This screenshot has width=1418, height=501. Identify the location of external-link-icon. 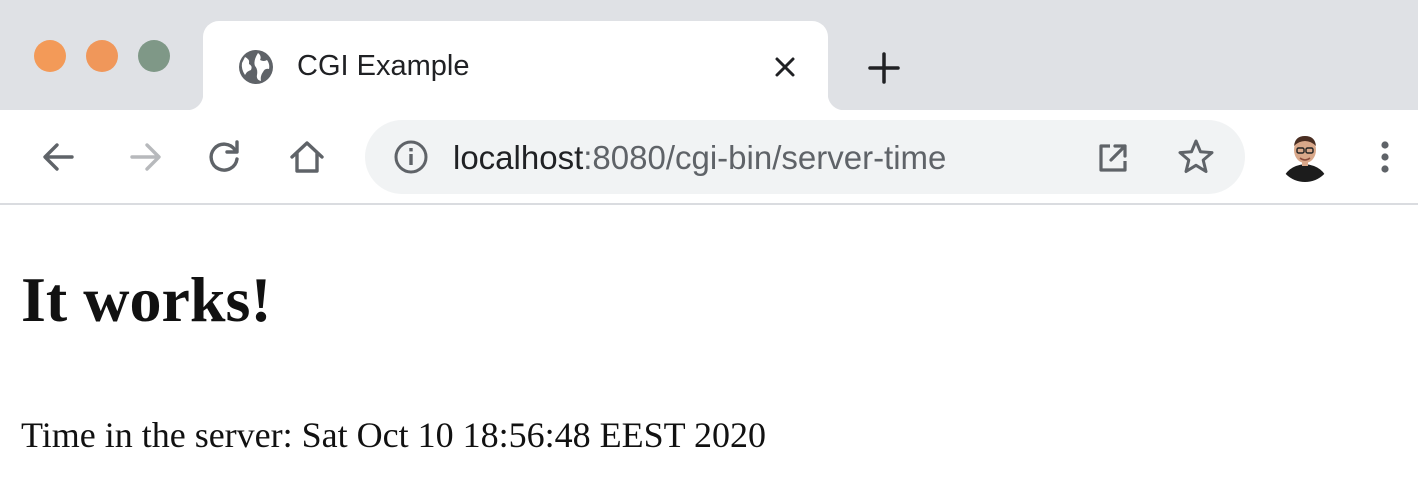
(1113, 158).